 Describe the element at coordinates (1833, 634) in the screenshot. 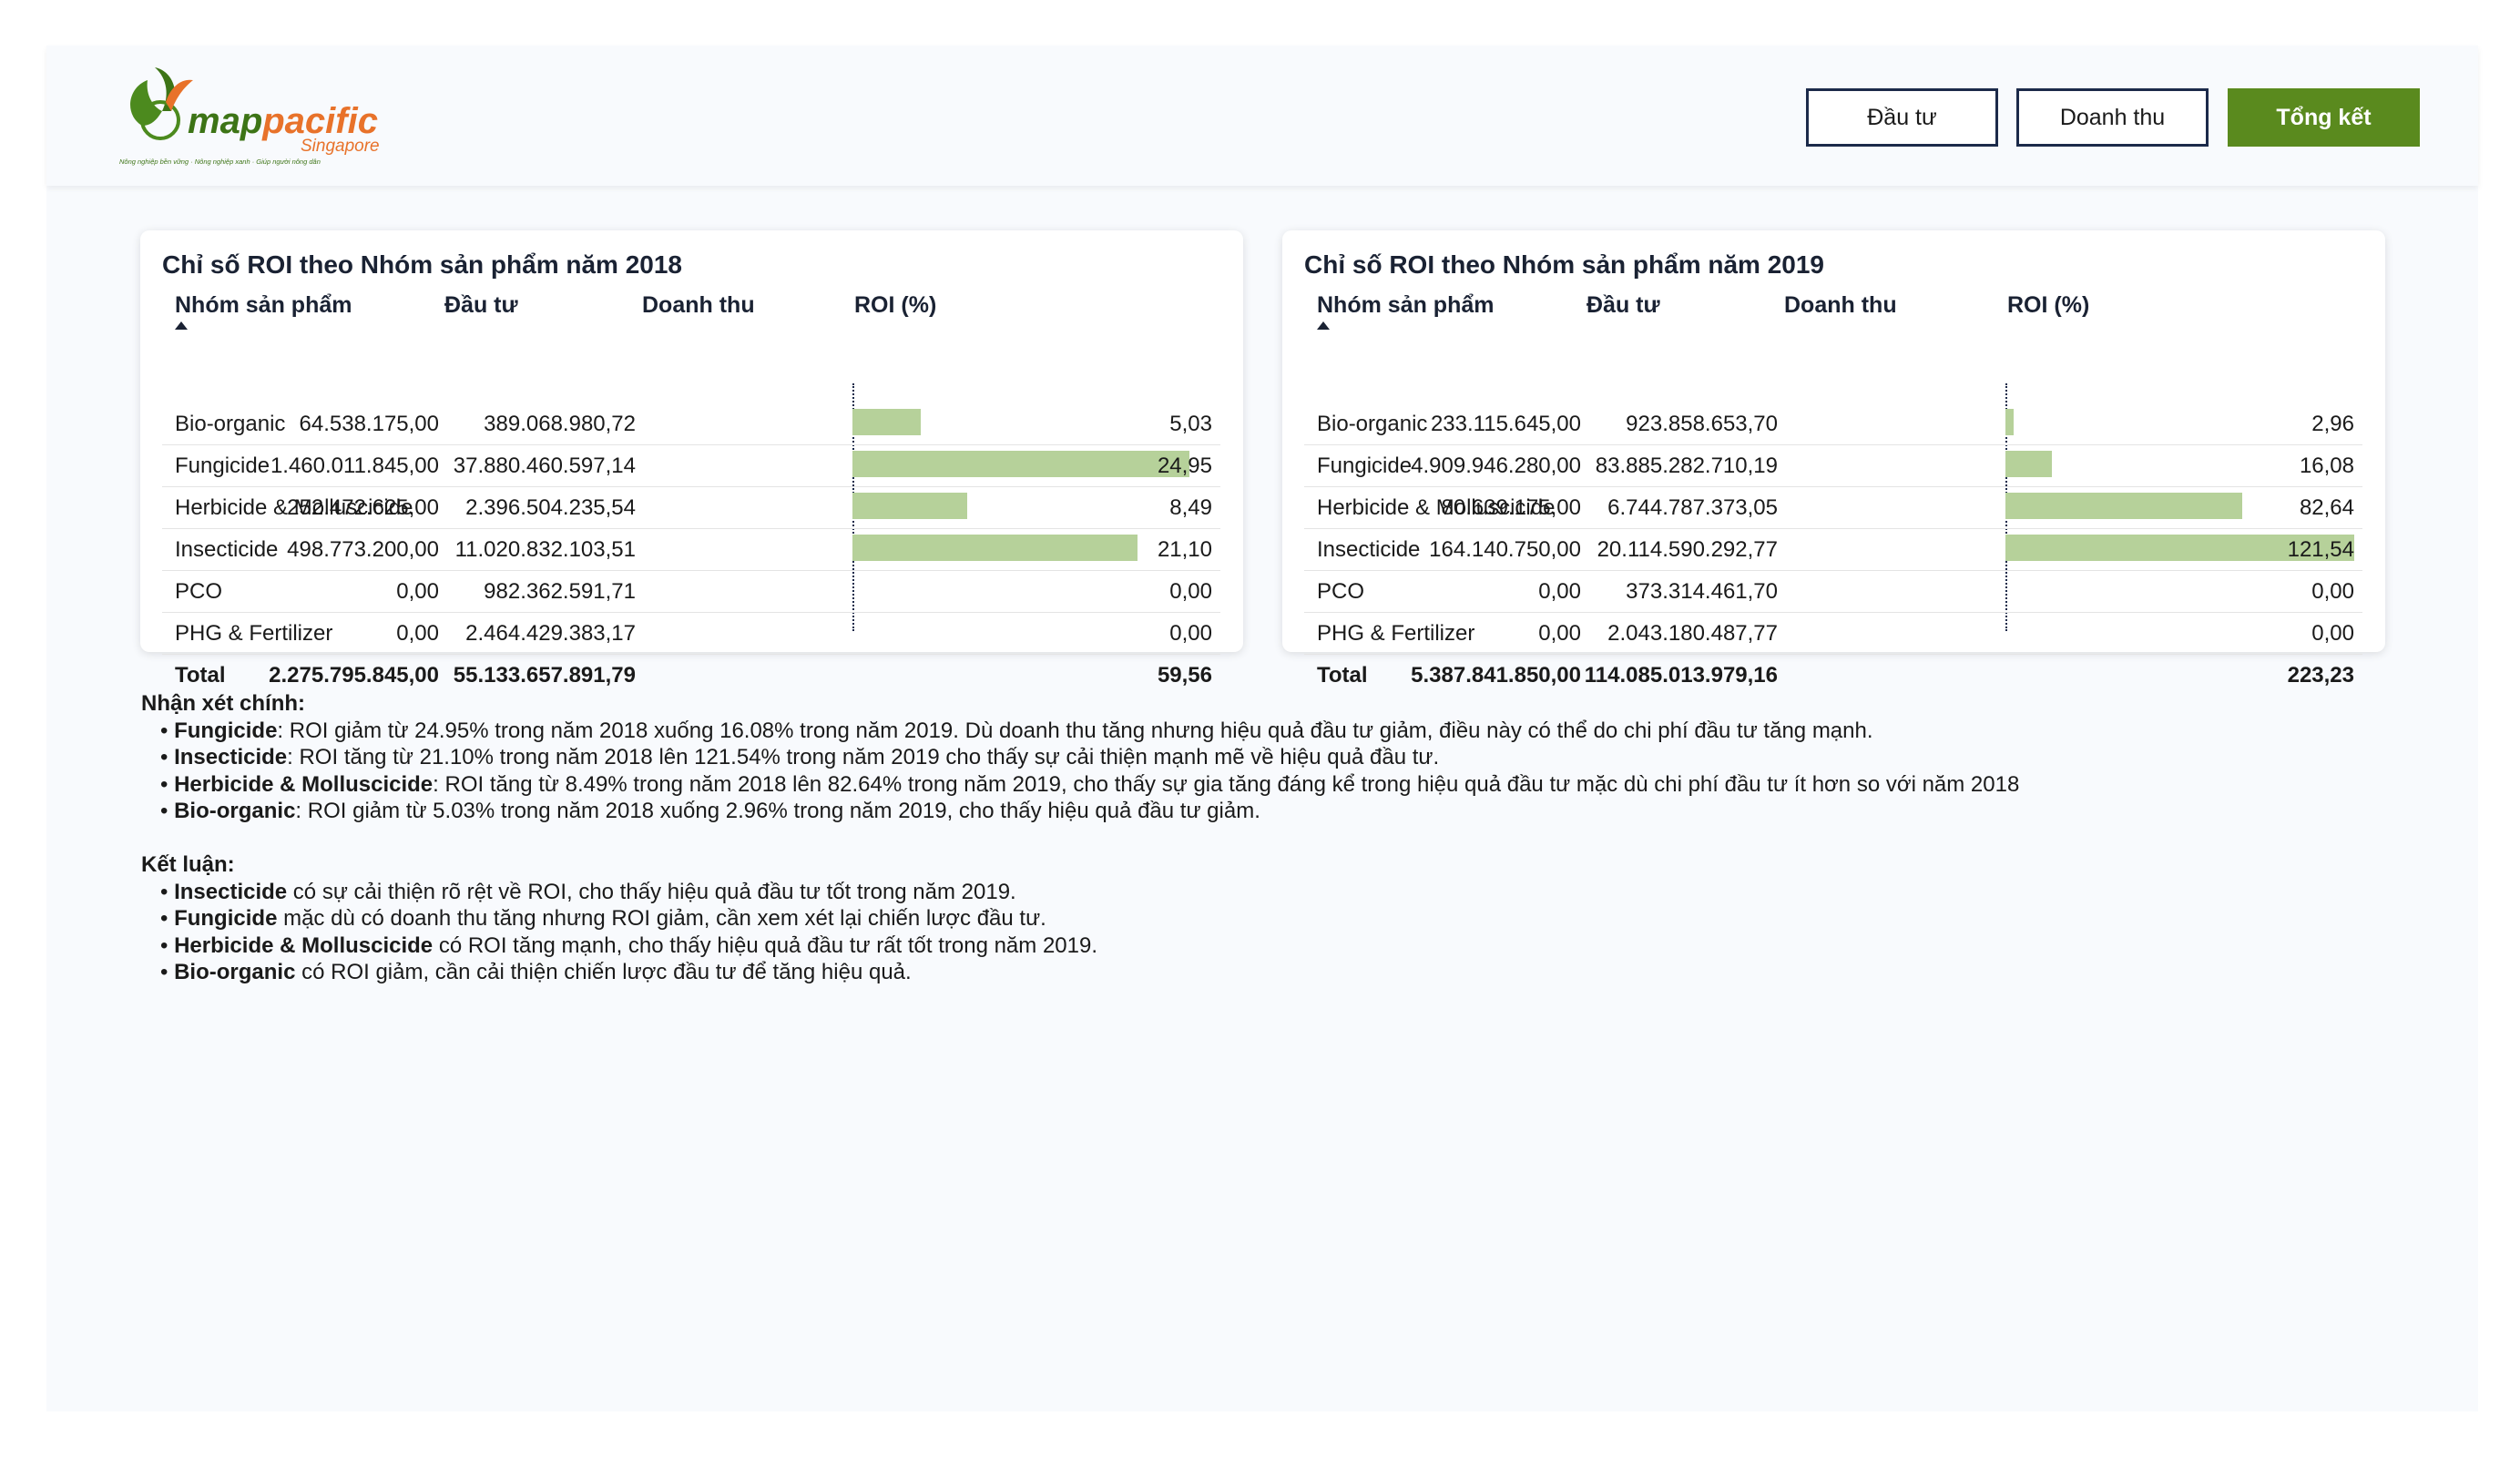

I see `table-row: PHG & Fertilizer 0,00 2.043.180.487,77 0,00` at that location.